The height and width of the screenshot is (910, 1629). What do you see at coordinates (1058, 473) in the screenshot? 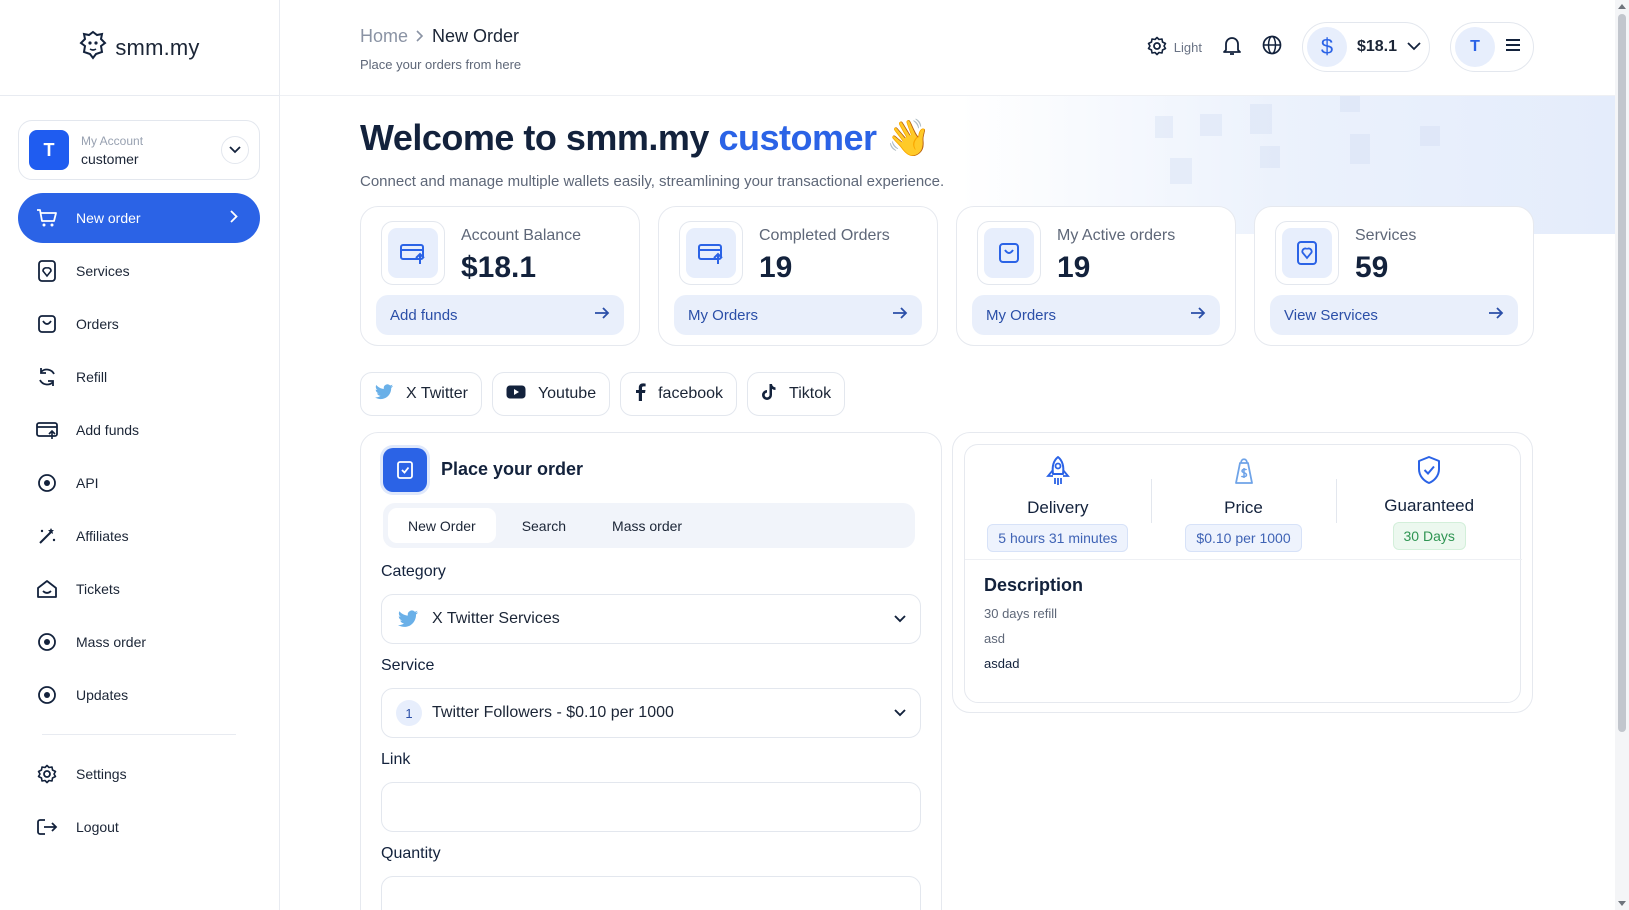
I see `rocket-icon` at bounding box center [1058, 473].